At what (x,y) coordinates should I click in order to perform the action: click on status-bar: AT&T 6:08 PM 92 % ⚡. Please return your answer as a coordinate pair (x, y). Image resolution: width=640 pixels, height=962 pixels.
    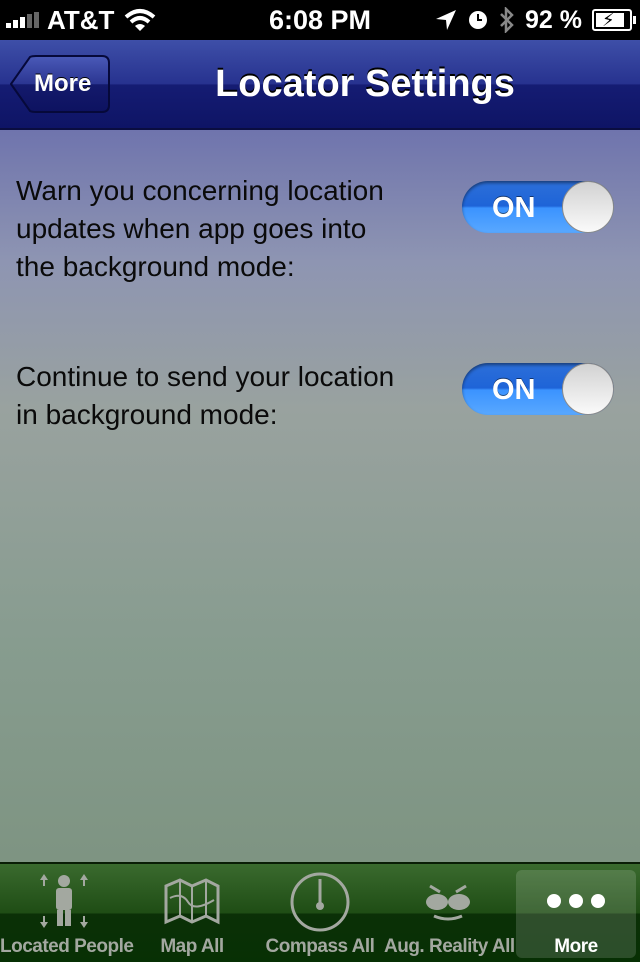
    Looking at the image, I should click on (320, 20).